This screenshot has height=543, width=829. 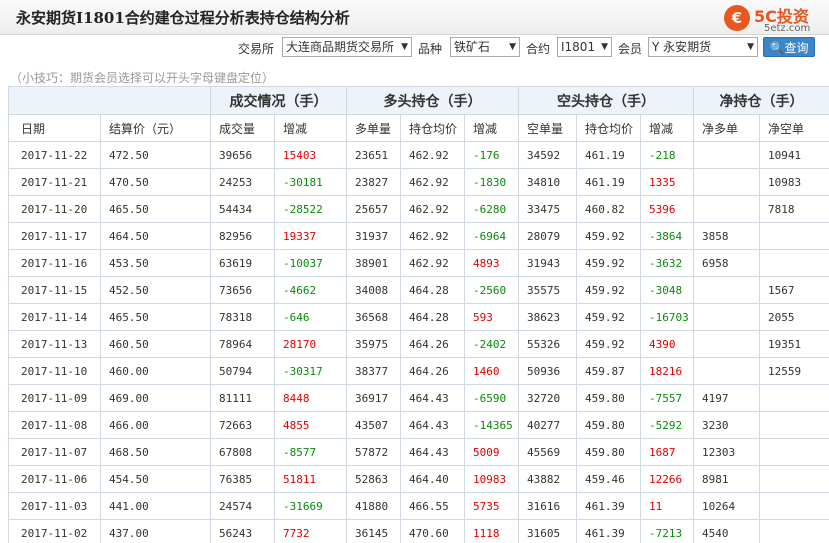 I want to click on table-cell: 11, so click(x=667, y=506).